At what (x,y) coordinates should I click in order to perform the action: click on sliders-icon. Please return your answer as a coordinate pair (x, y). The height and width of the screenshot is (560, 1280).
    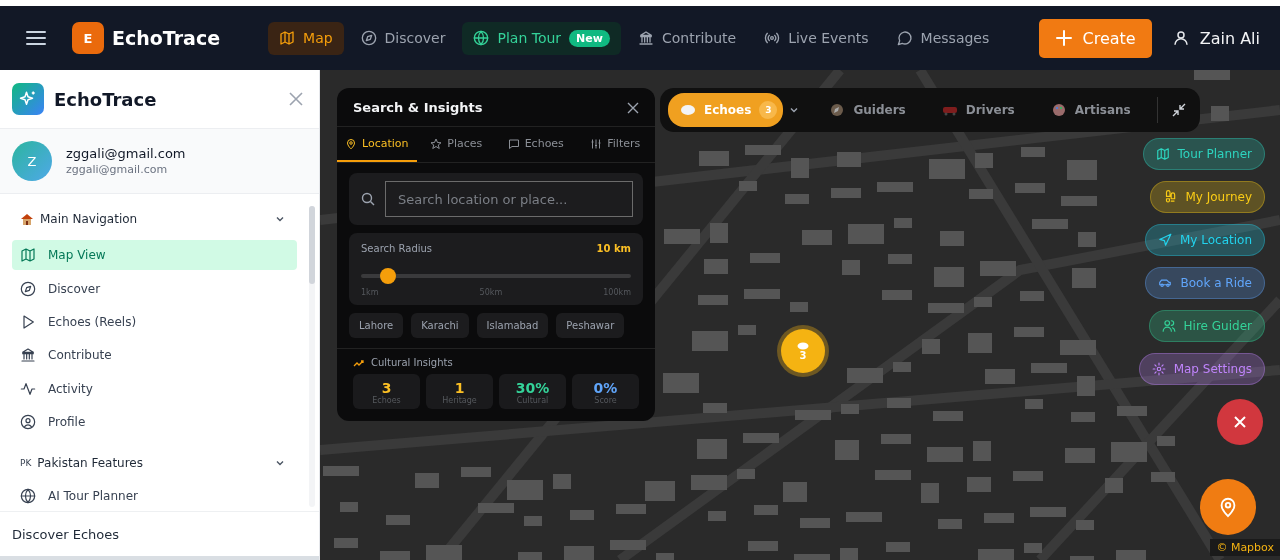
    Looking at the image, I should click on (596, 143).